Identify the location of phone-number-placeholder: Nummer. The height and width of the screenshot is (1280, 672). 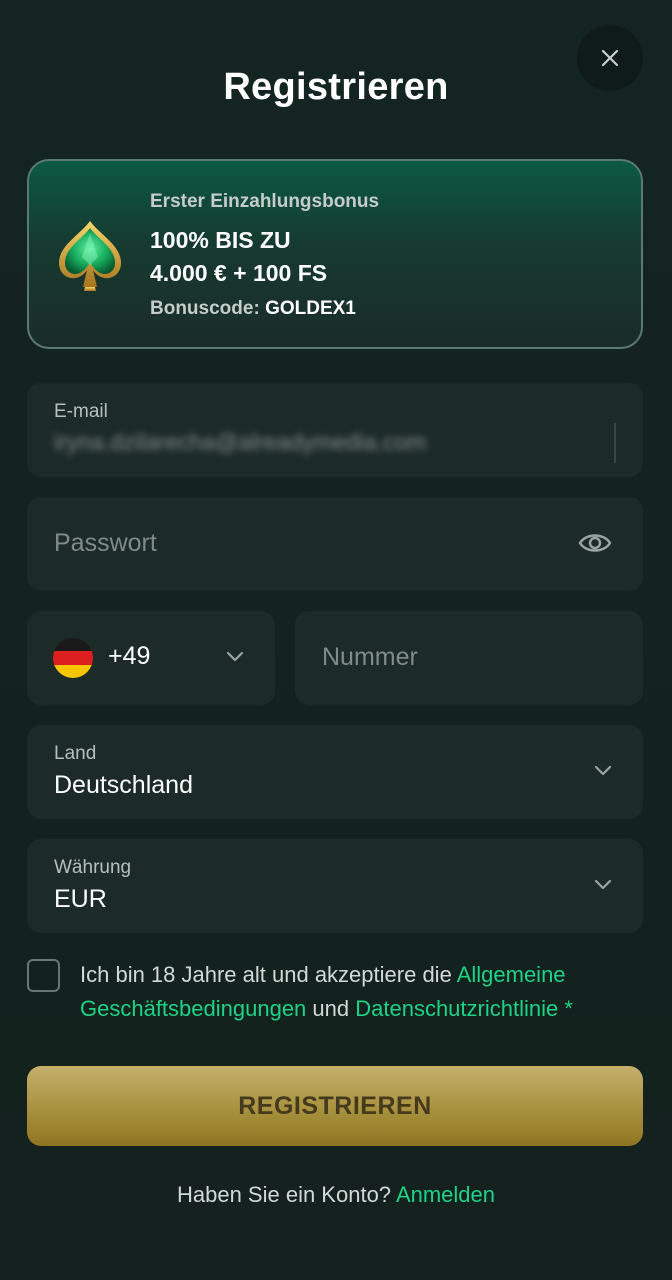
(370, 657).